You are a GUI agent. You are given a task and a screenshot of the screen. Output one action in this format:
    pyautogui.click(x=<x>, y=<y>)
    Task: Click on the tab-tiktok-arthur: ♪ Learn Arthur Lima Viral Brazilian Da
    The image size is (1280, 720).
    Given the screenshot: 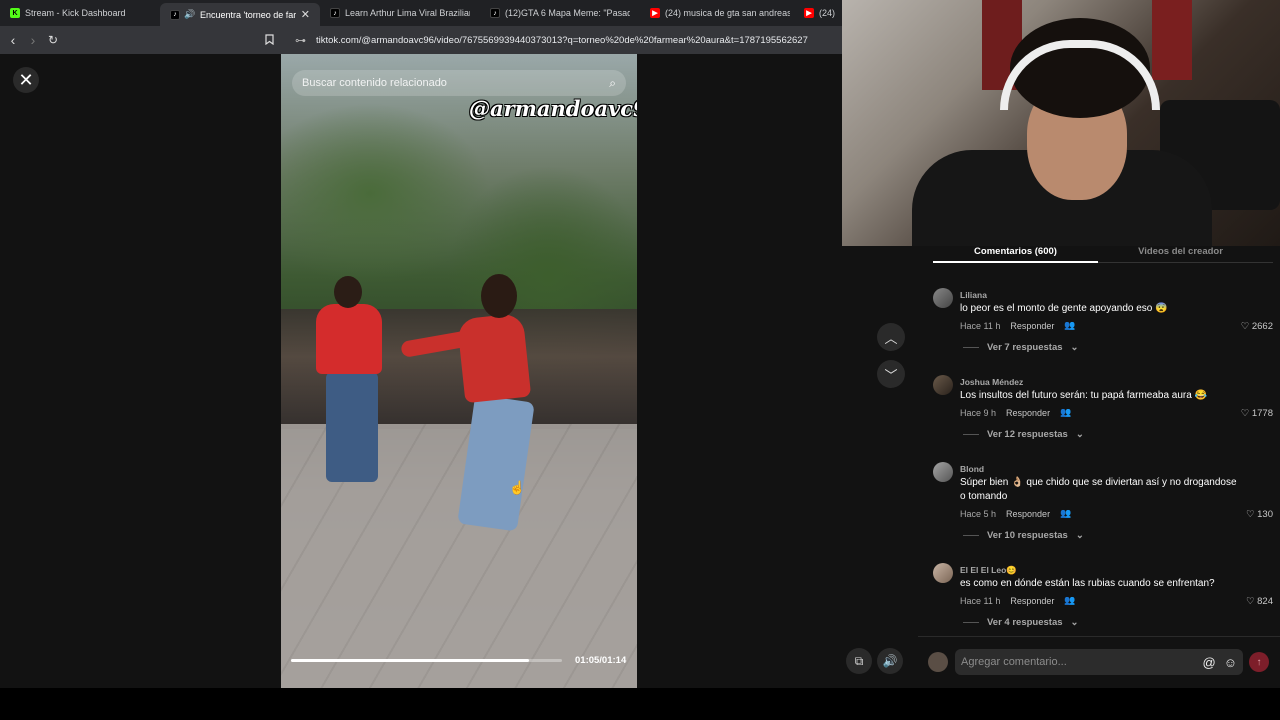 What is the action you would take?
    pyautogui.click(x=400, y=13)
    